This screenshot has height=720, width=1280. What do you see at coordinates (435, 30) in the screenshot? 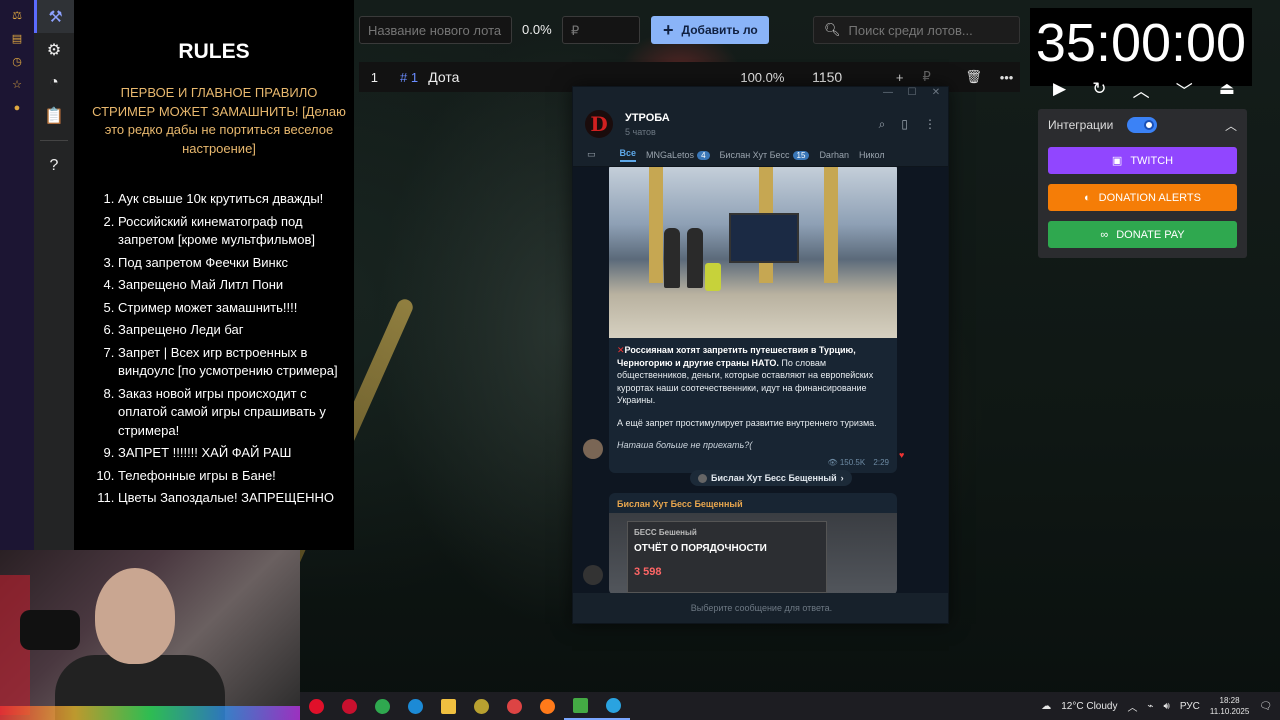
I see `new-lot-input` at bounding box center [435, 30].